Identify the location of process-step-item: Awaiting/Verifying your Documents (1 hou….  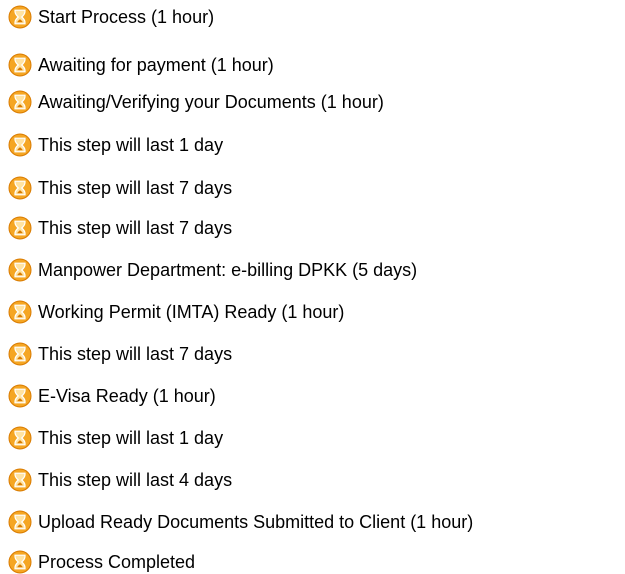
(196, 102).